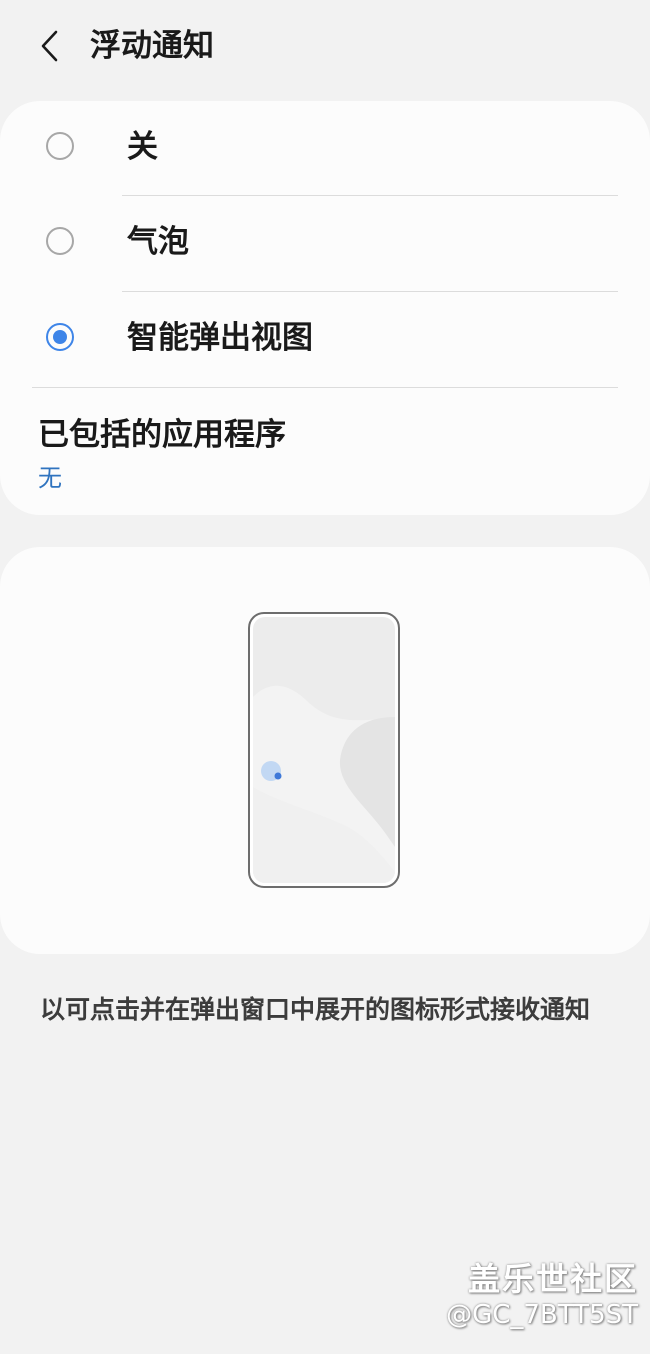  Describe the element at coordinates (315, 1009) in the screenshot. I see `description-text: 以可点击并在弹出窗口中展开的图标形式接收通知` at that location.